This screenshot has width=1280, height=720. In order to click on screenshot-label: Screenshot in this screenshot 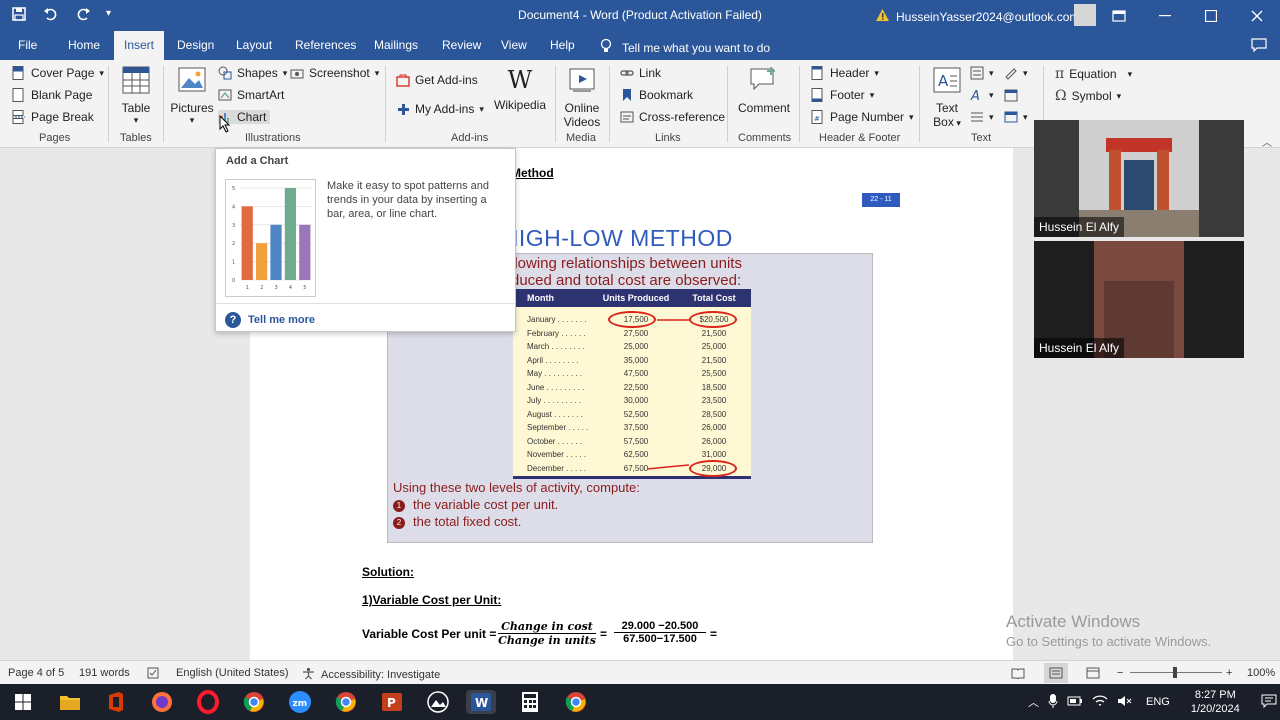, I will do `click(339, 73)`.